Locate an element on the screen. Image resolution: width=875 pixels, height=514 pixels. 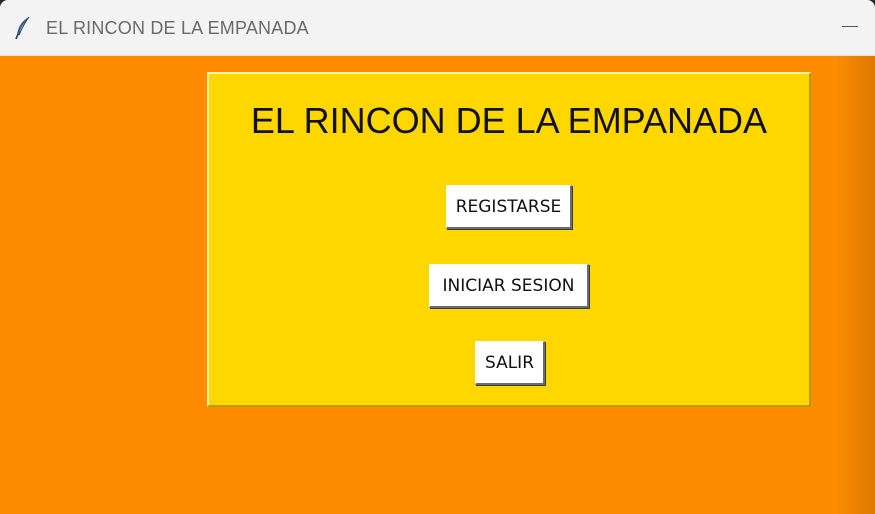
minimize-icon is located at coordinates (850, 26).